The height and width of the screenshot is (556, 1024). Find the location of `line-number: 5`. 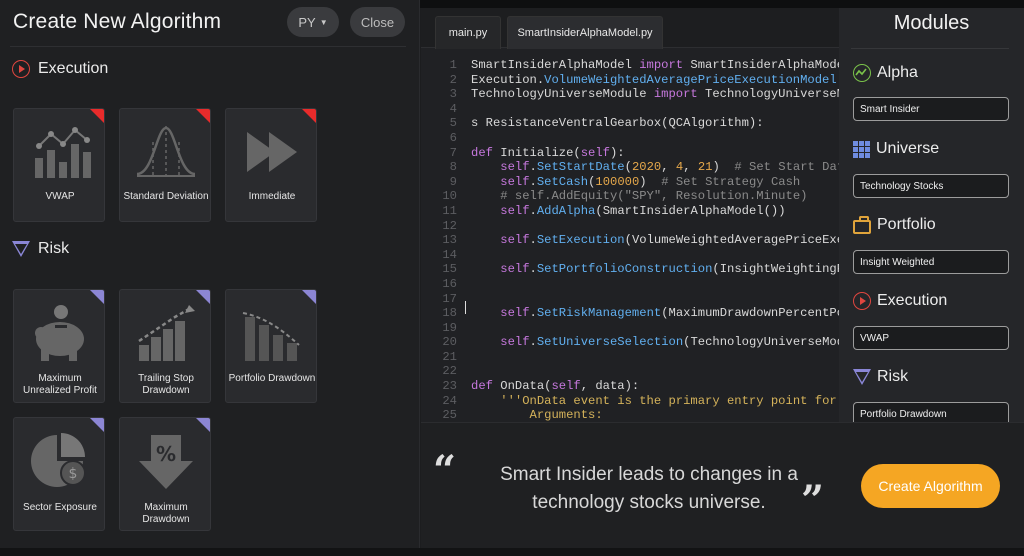

line-number: 5 is located at coordinates (453, 123).